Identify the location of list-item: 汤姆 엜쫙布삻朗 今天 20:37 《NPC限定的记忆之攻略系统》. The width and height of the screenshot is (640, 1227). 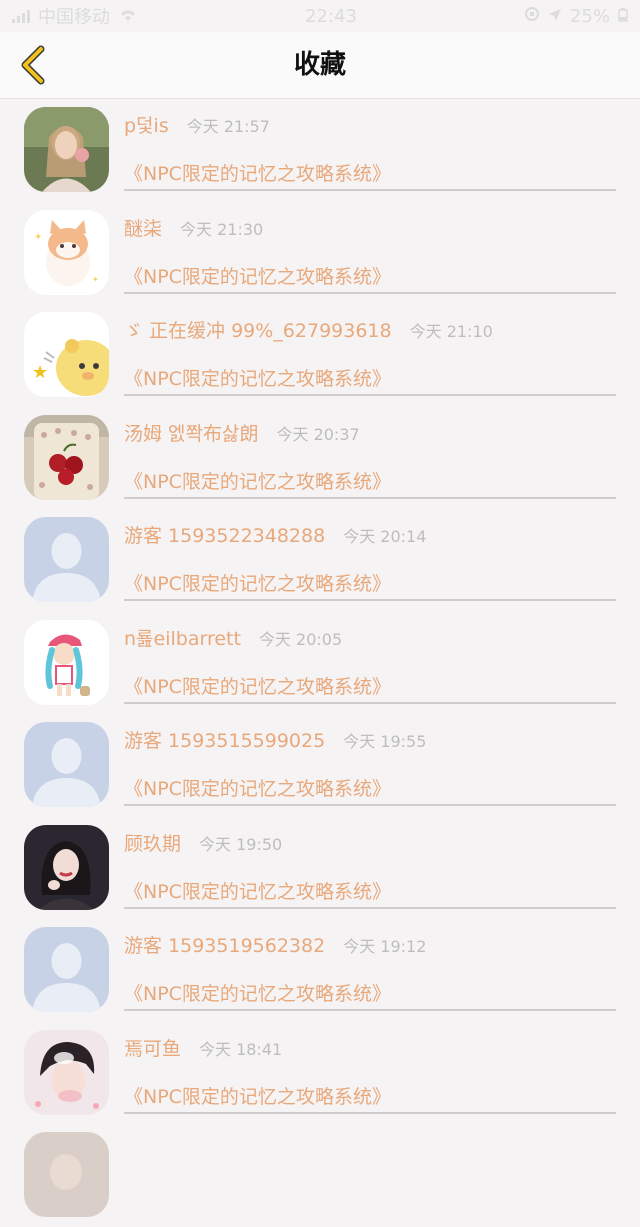
(320, 458).